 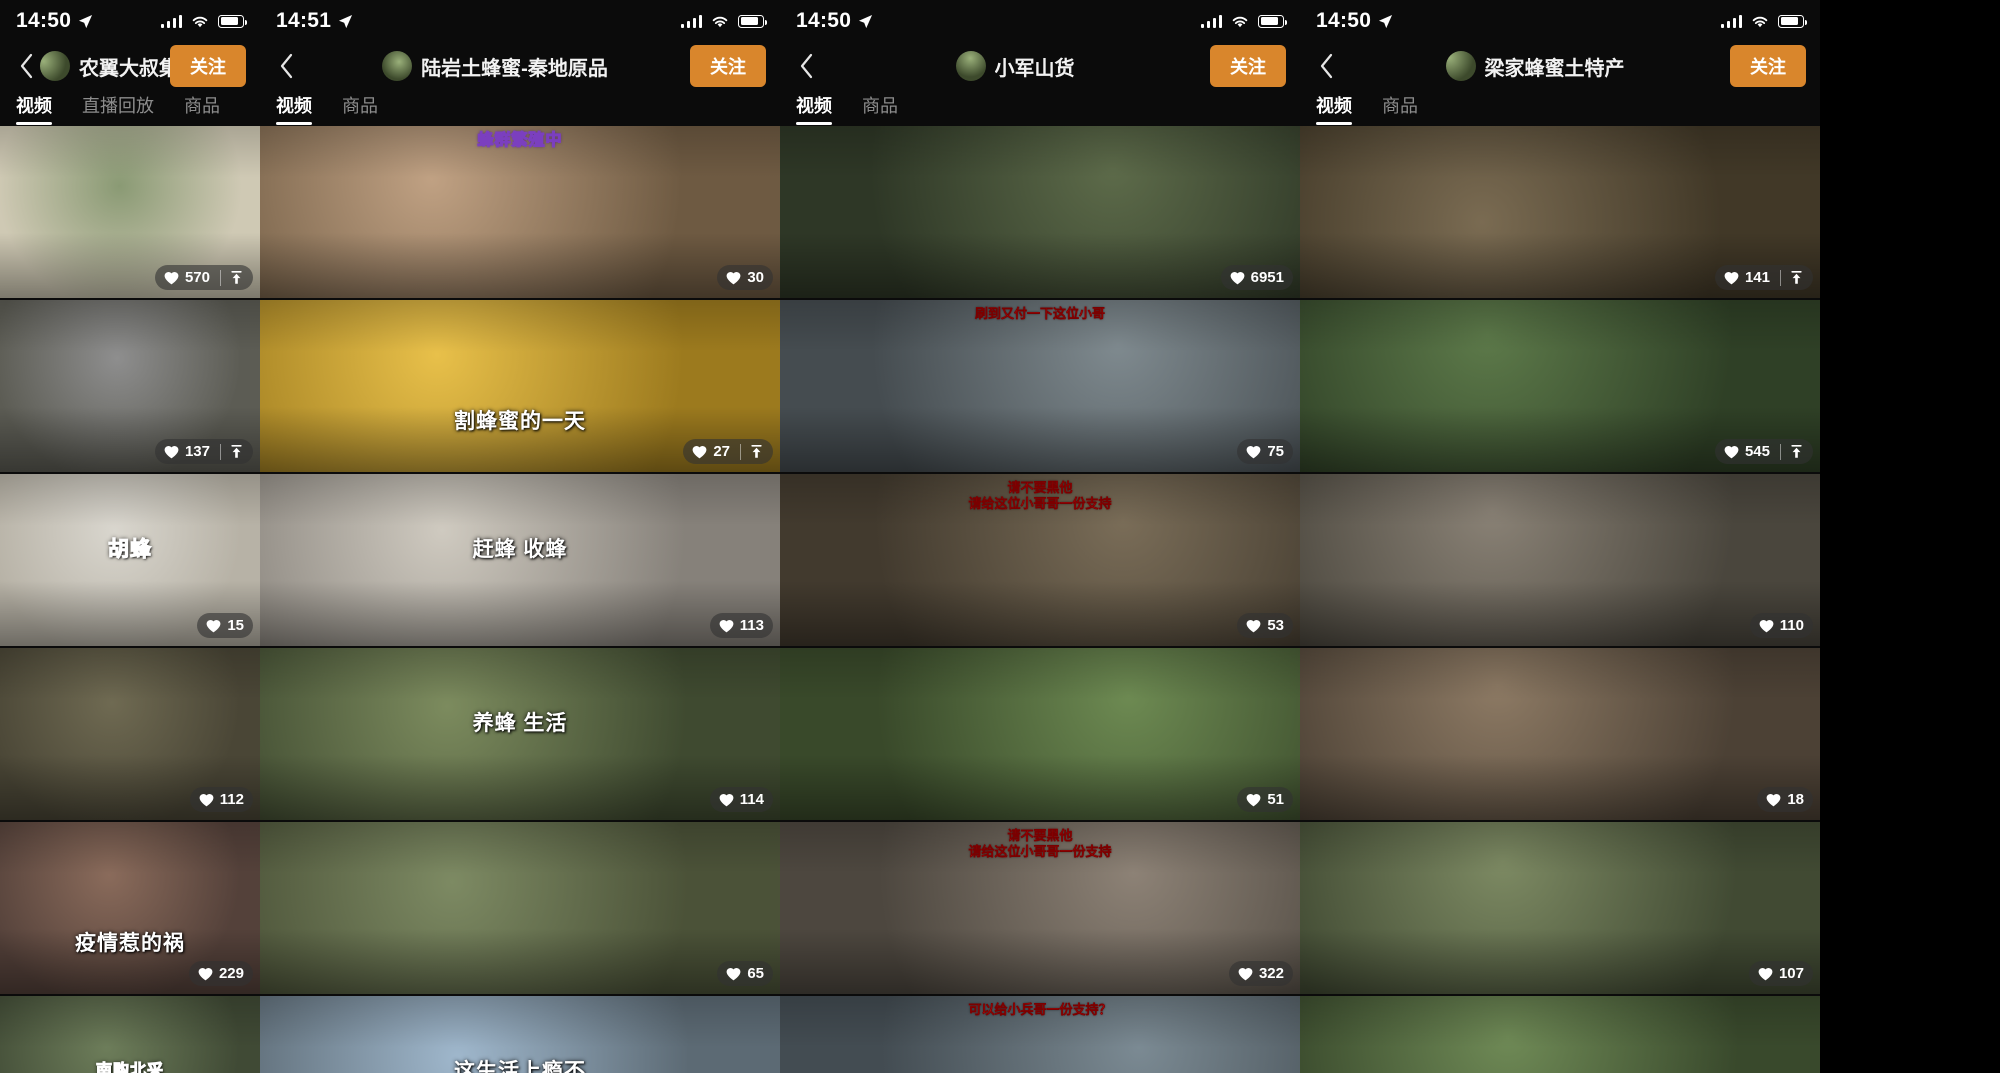 I want to click on video-tile: 107, so click(x=1560, y=908).